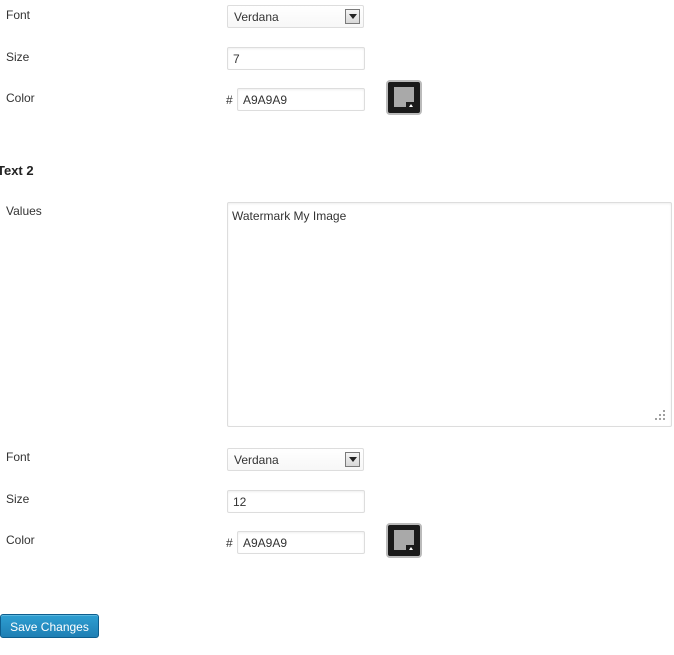  Describe the element at coordinates (661, 416) in the screenshot. I see `resize-grip-icon` at that location.